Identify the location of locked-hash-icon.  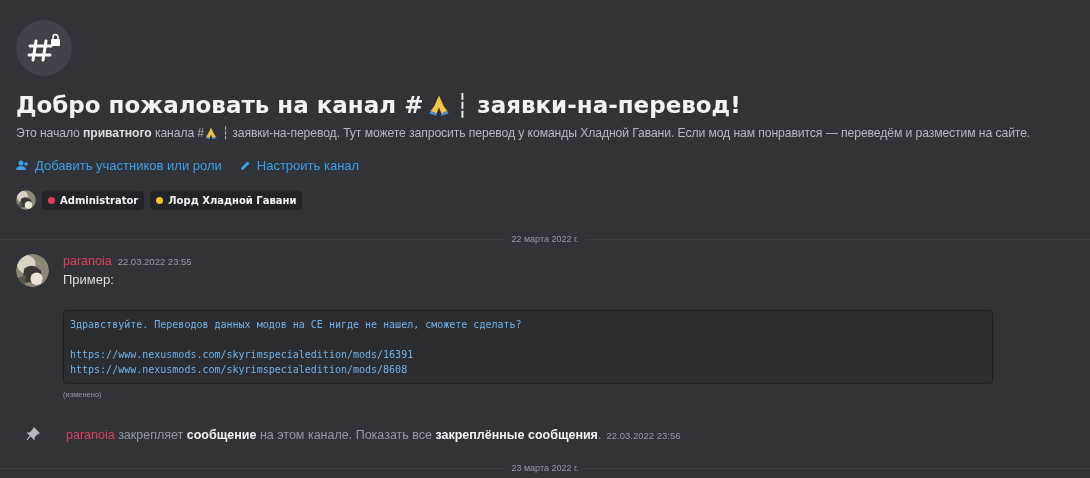
(44, 48).